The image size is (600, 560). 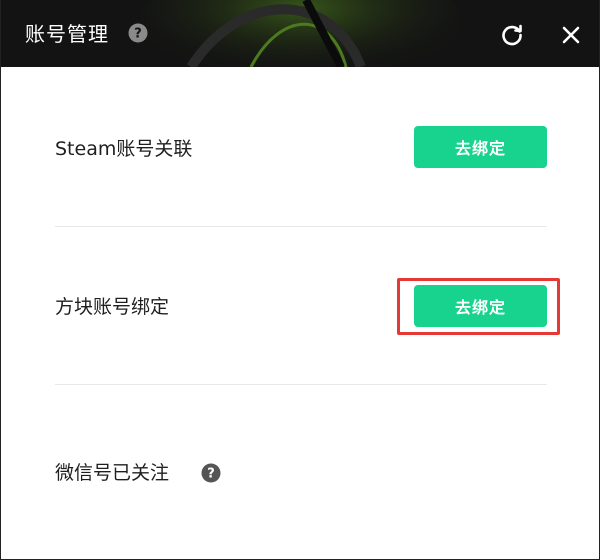 I want to click on steam-bind-button: 去绑定, so click(x=480, y=147).